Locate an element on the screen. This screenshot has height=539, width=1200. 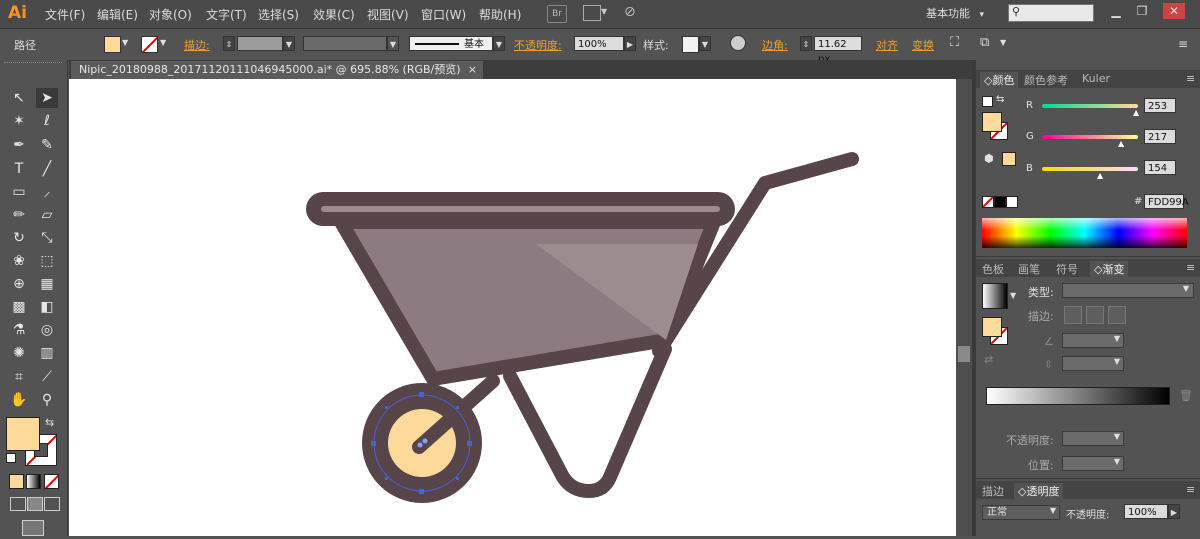
r-slider-thumb: ▲ is located at coordinates (1136, 112).